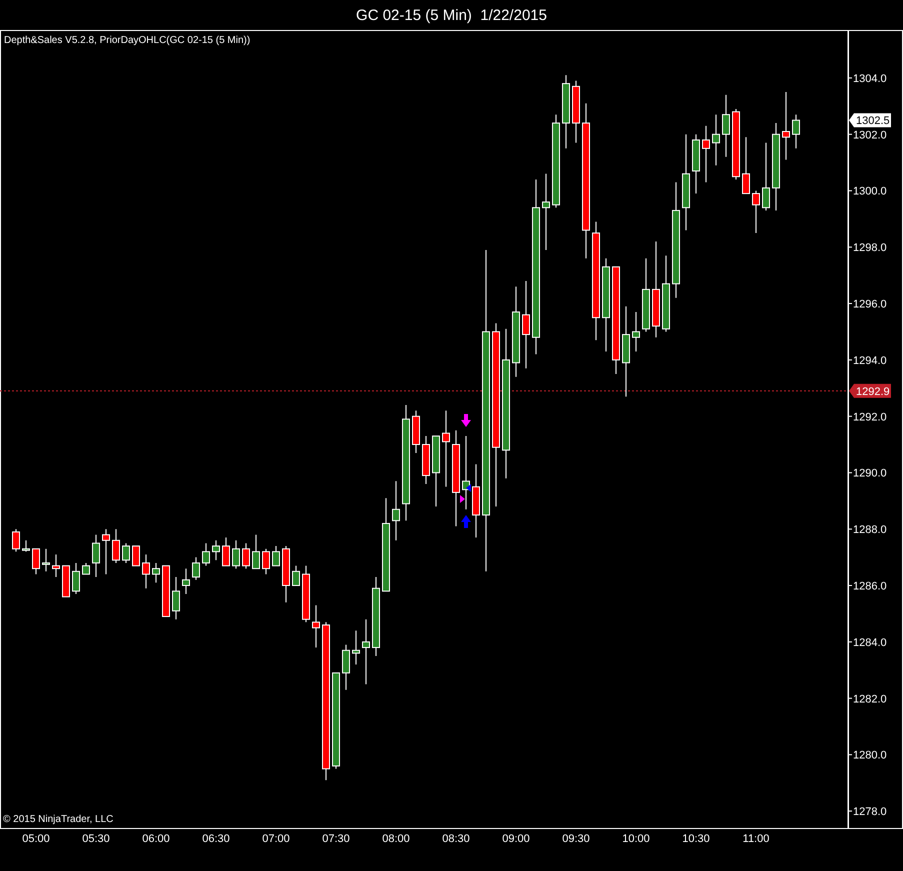 This screenshot has height=871, width=903. I want to click on time-label: 10:30, so click(696, 839).